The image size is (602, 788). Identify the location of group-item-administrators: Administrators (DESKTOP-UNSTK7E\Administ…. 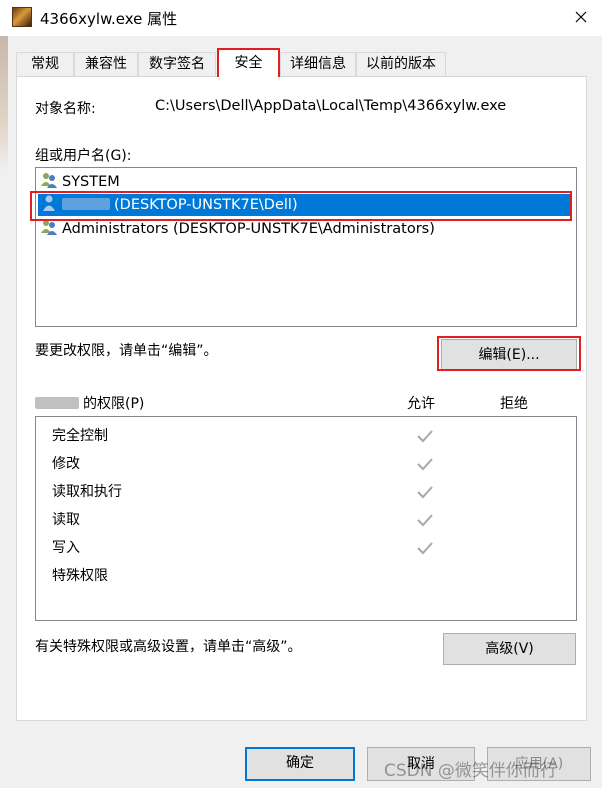
(237, 229).